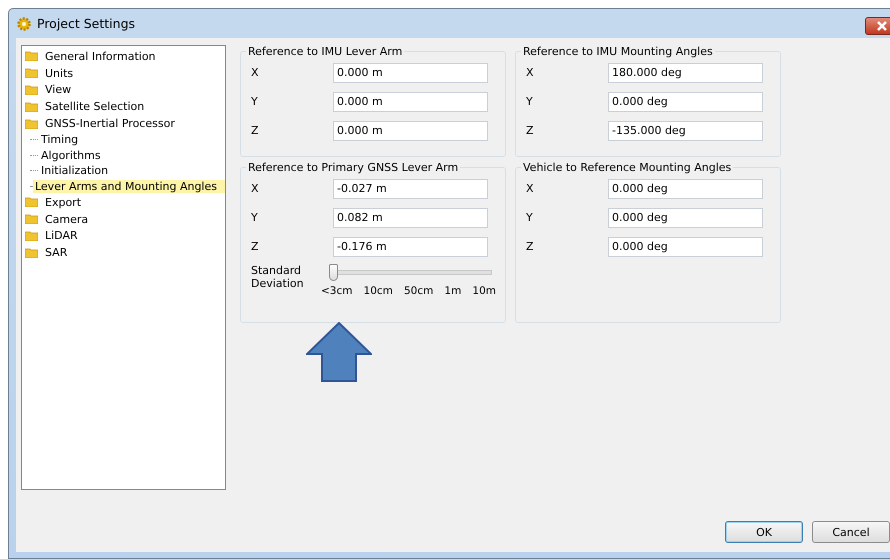 The image size is (890, 559). I want to click on tick-label: 10cm, so click(378, 291).